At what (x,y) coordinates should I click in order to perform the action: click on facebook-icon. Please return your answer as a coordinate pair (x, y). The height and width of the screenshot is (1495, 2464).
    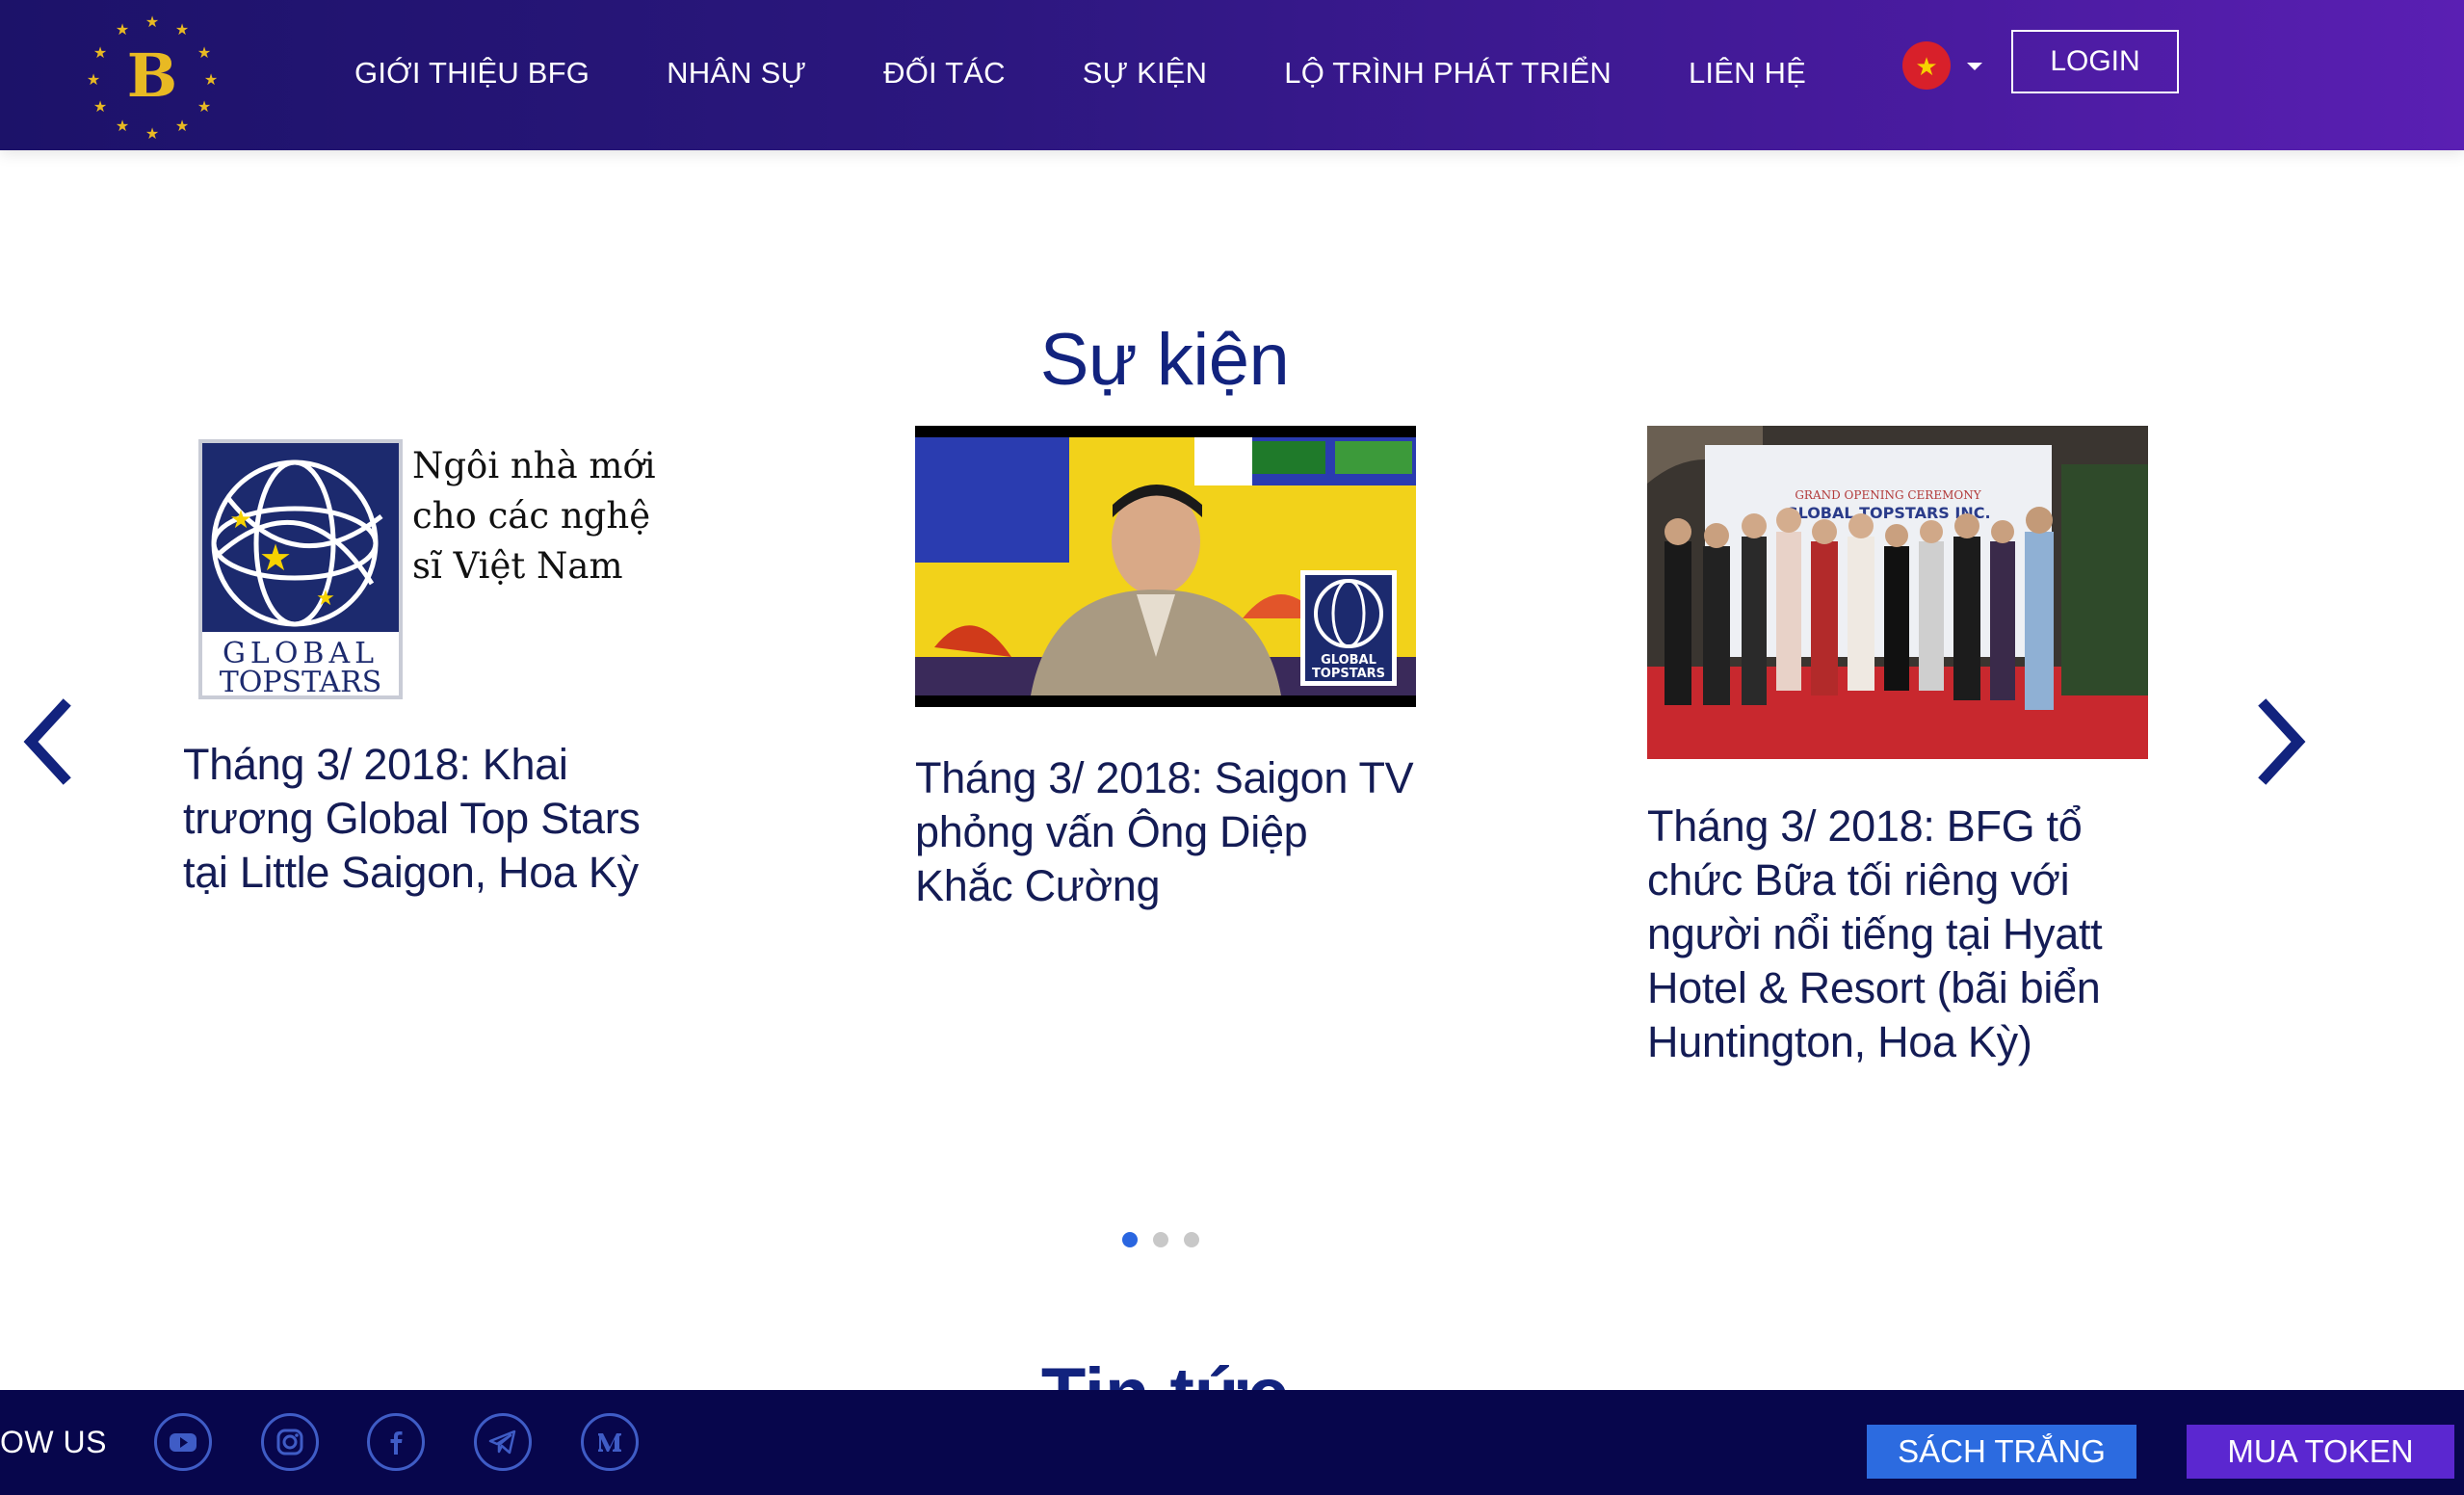
    Looking at the image, I should click on (396, 1443).